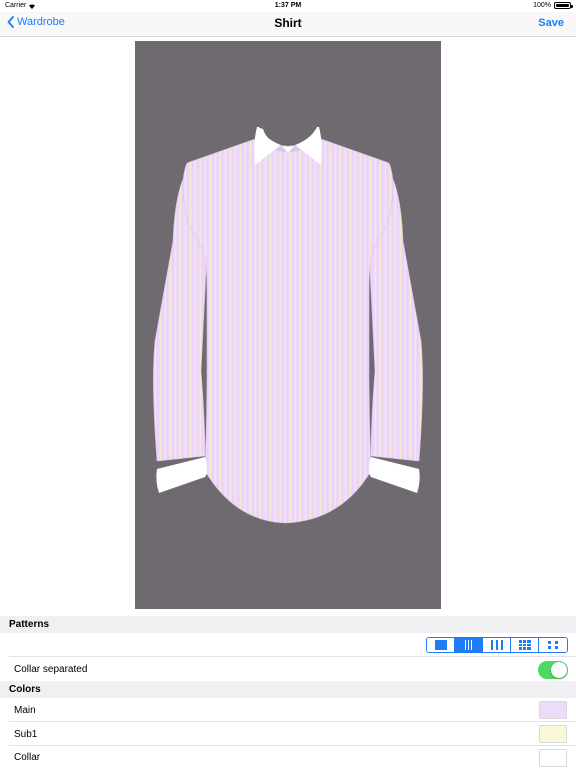  I want to click on color-row-collar: Collar, so click(288, 757).